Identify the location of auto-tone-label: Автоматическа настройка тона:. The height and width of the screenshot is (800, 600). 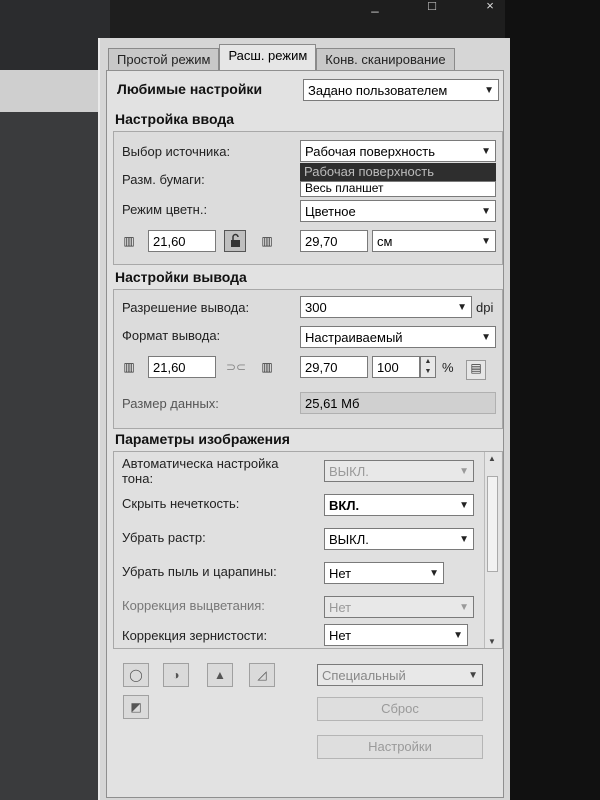
(200, 471).